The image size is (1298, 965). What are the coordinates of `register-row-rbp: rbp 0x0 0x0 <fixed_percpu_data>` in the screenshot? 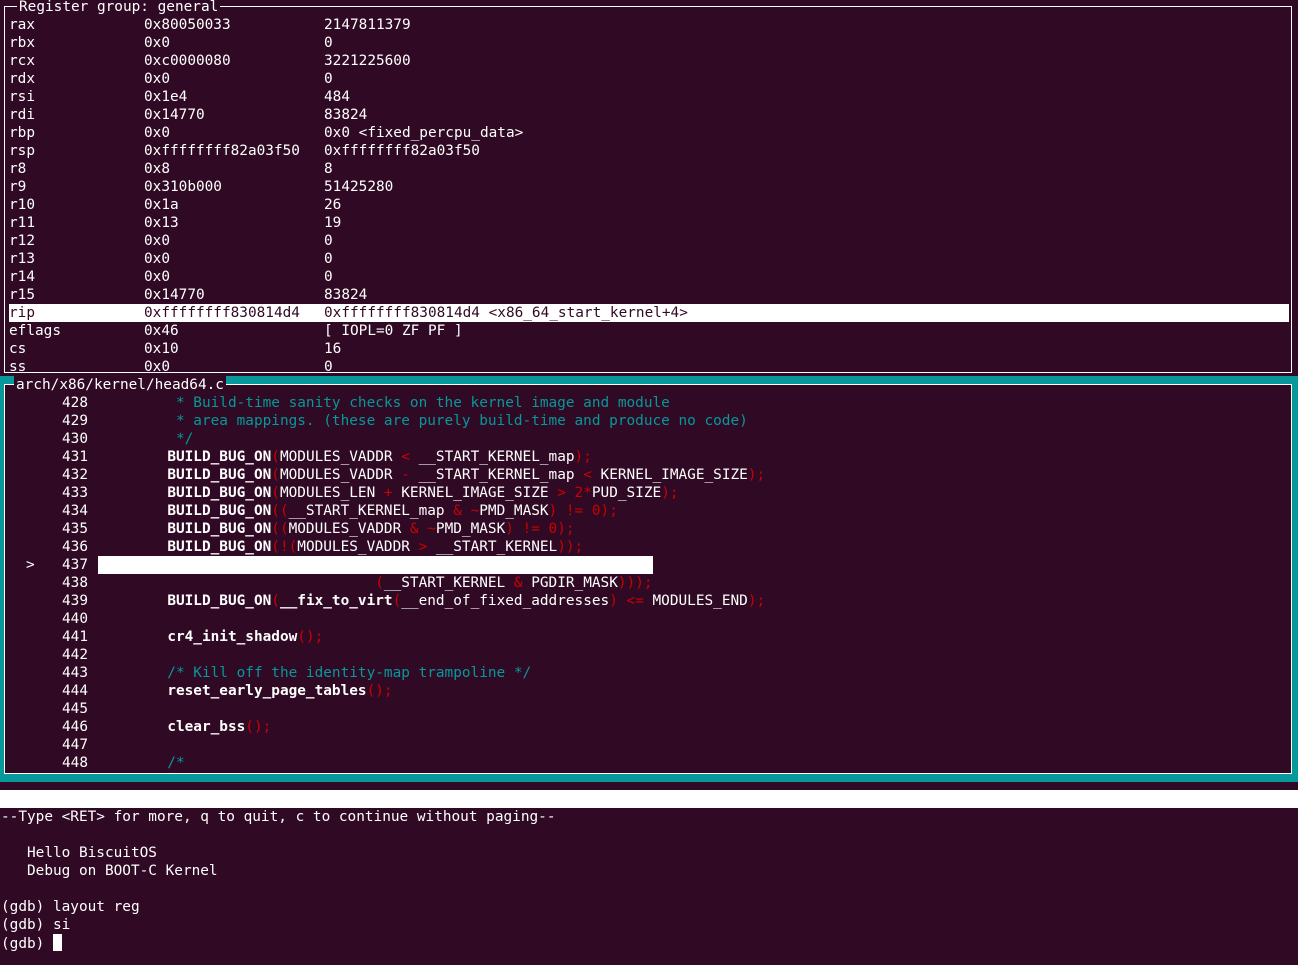 It's located at (649, 133).